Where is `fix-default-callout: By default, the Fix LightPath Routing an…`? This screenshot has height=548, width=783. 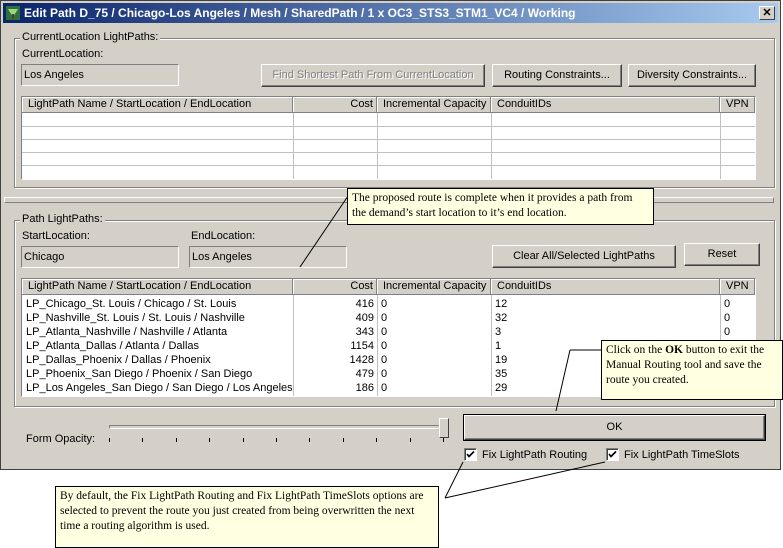
fix-default-callout: By default, the Fix LightPath Routing an… is located at coordinates (247, 517).